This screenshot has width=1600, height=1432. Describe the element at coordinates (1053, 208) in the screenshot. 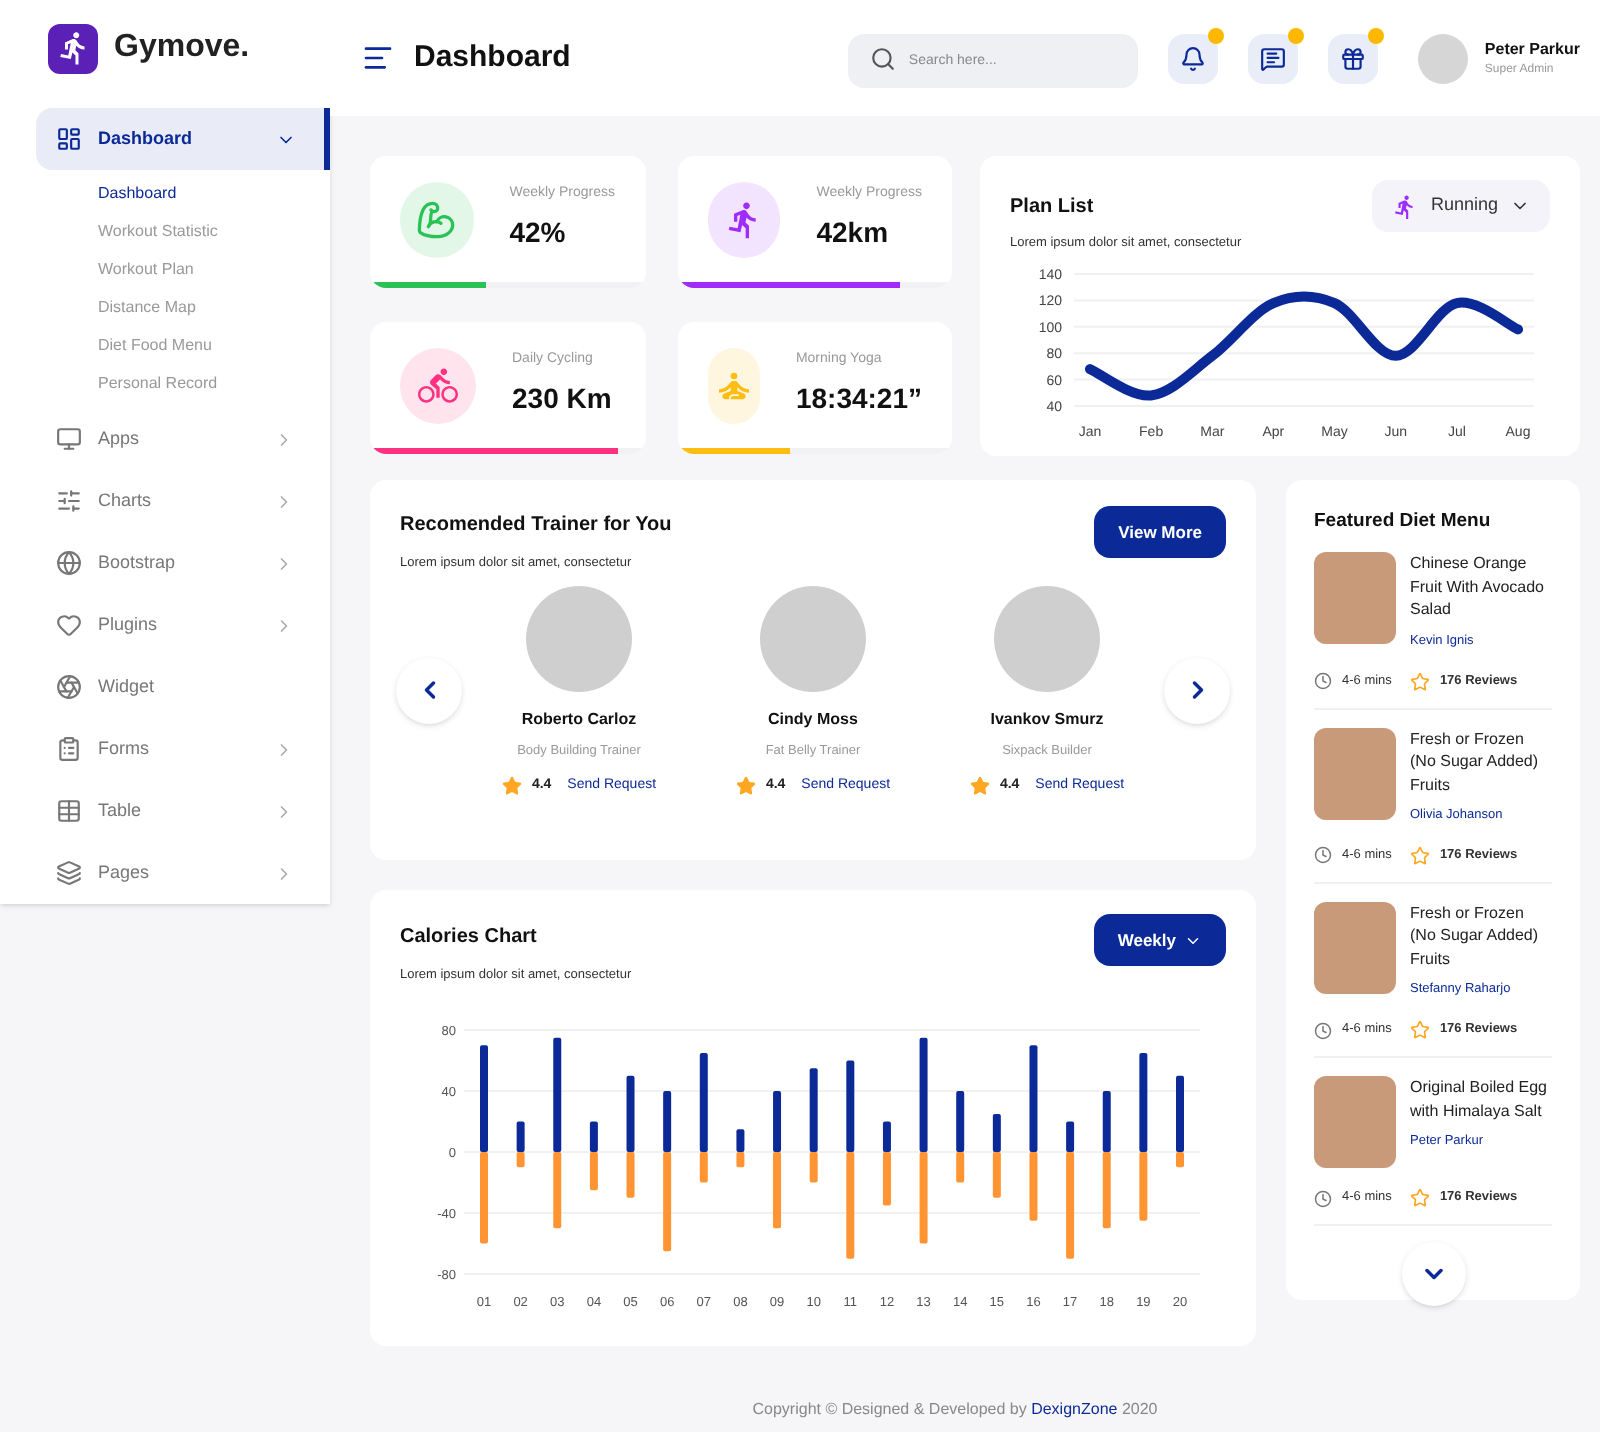

I see `card-title: Plan List` at that location.